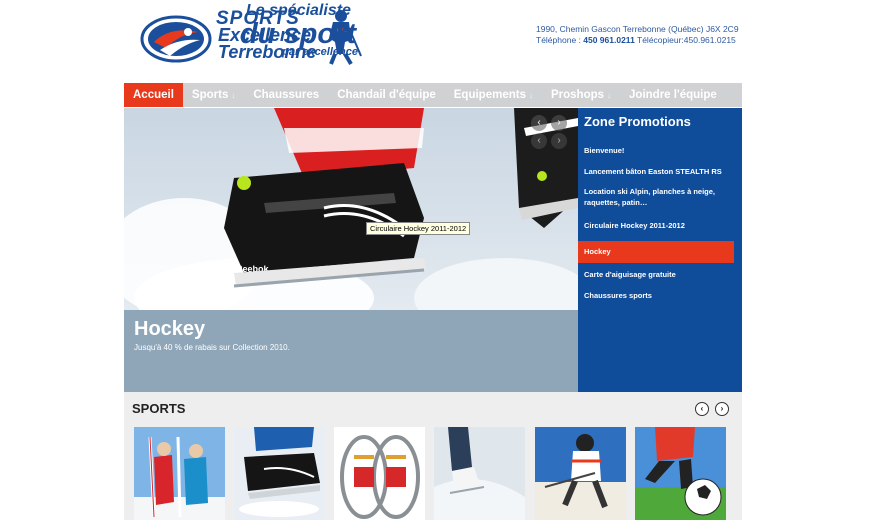 Image resolution: width=880 pixels, height=520 pixels. I want to click on phone-number: 450 961.0211, so click(609, 40).